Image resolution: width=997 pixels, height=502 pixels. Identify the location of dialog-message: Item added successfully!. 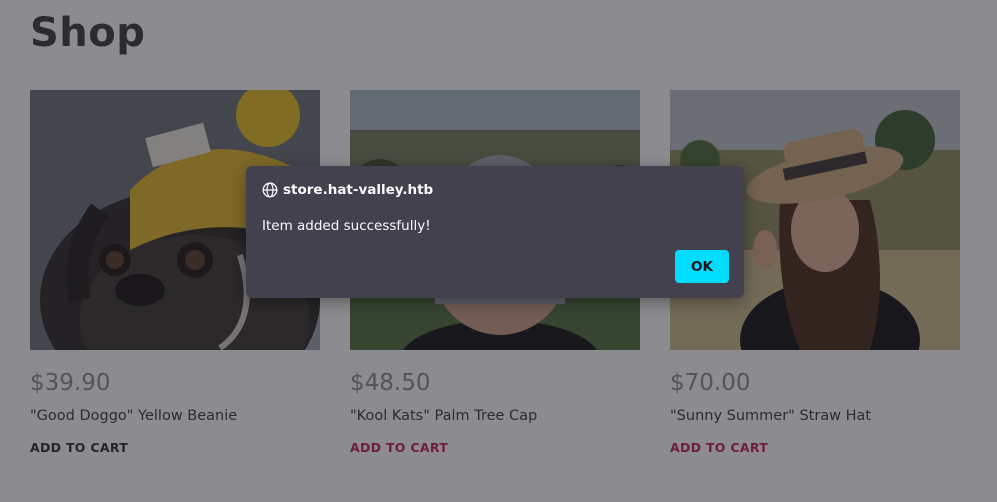
(346, 226).